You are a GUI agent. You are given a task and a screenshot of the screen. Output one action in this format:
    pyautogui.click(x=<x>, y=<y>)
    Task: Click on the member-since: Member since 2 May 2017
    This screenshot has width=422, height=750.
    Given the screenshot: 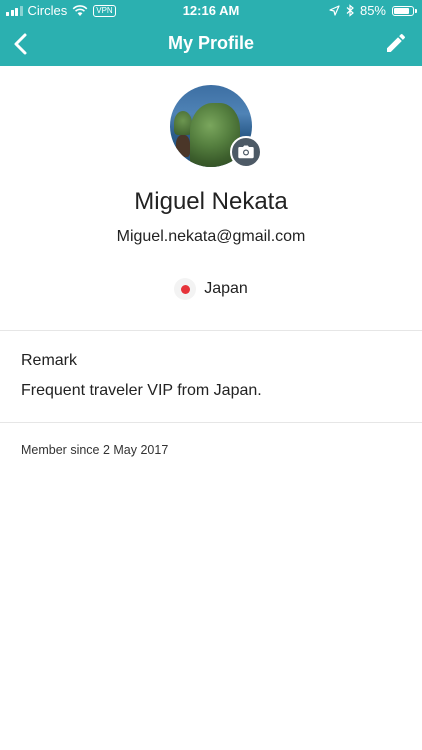 What is the action you would take?
    pyautogui.click(x=95, y=450)
    